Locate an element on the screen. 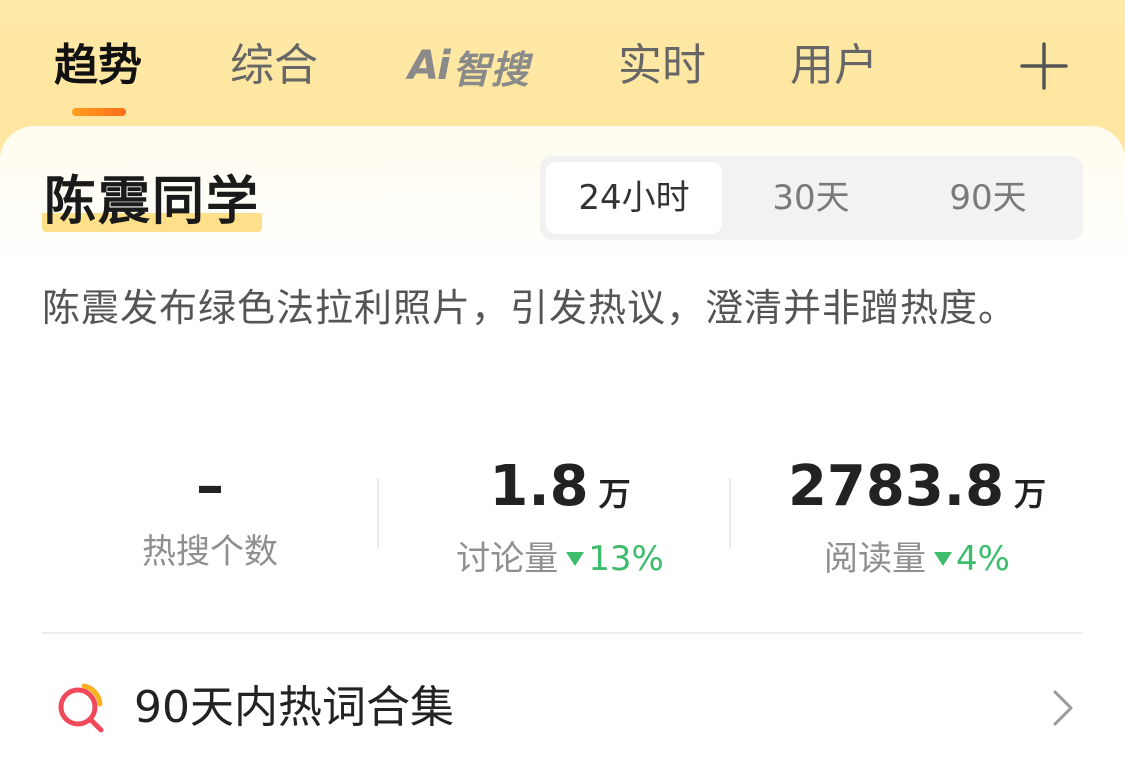  stat-label: 讨论量 13% is located at coordinates (560, 559).